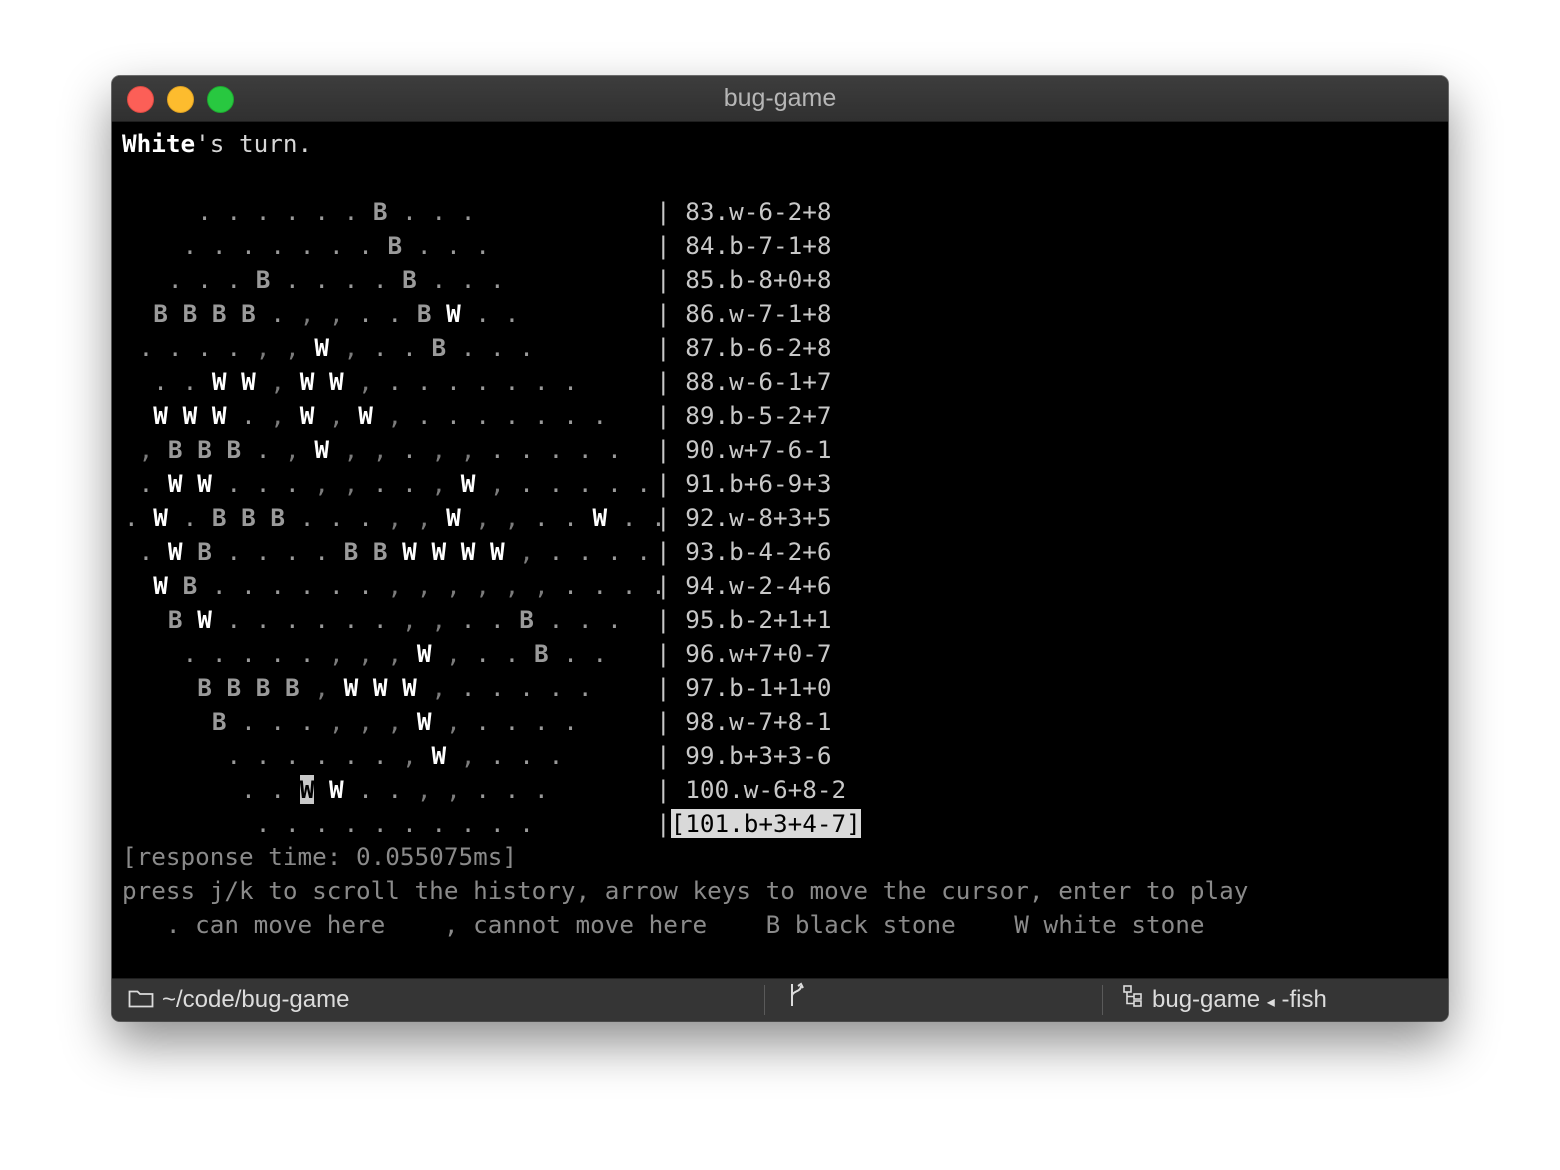 This screenshot has height=1170, width=1560. Describe the element at coordinates (744, 552) in the screenshot. I see `history-entry: | 93.b-4-2+6` at that location.